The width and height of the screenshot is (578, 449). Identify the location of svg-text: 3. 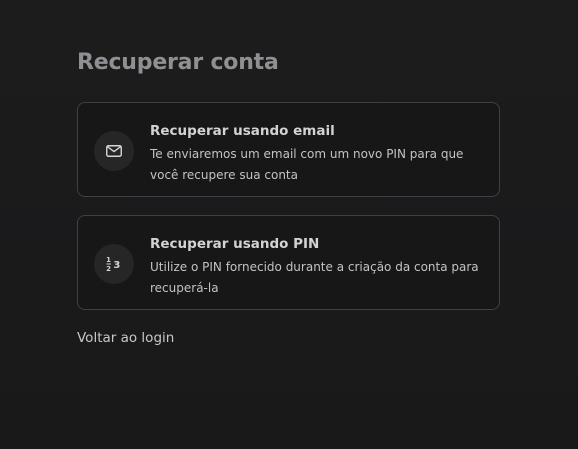
(116, 265).